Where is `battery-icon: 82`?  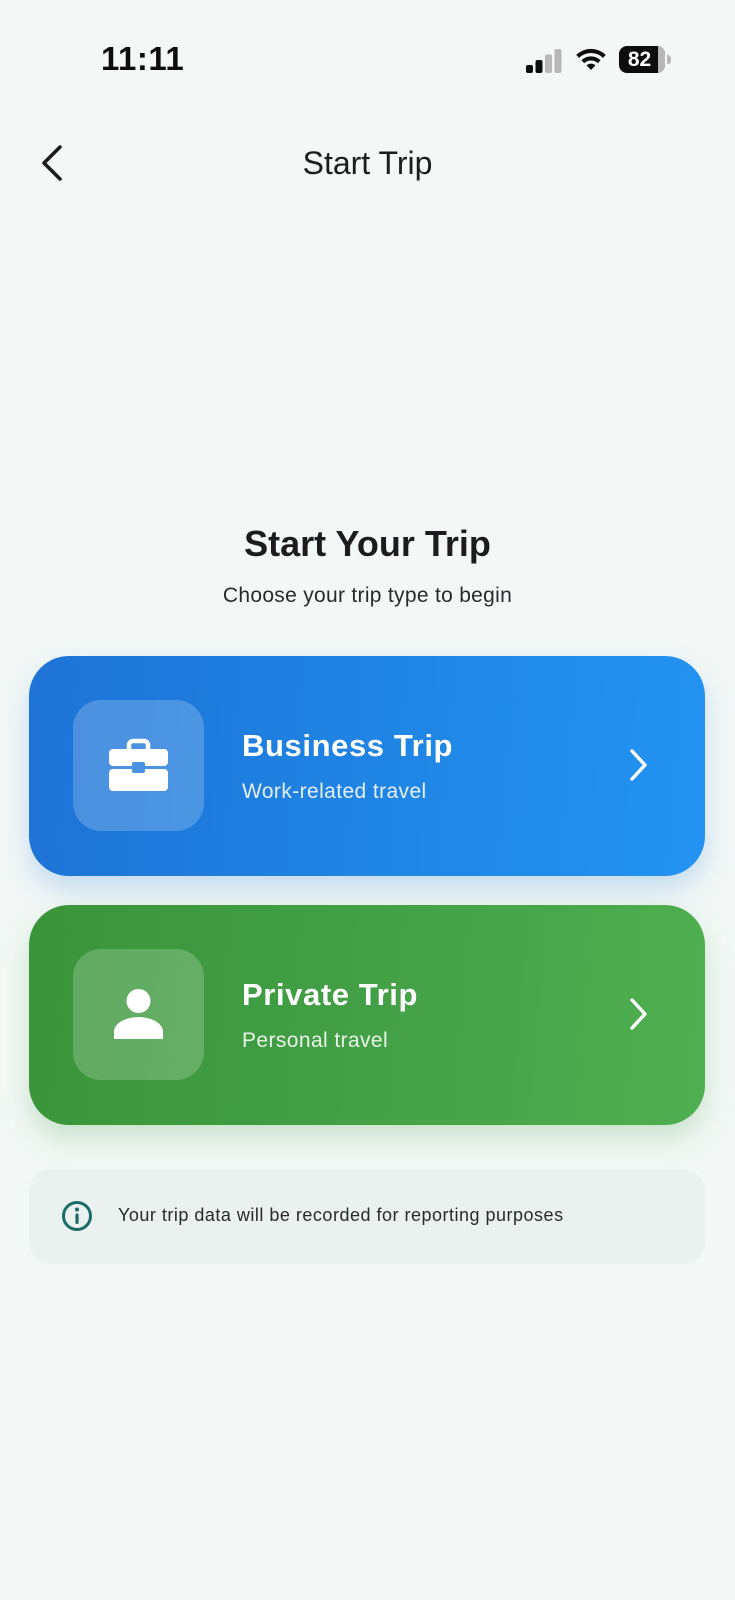 battery-icon: 82 is located at coordinates (642, 59).